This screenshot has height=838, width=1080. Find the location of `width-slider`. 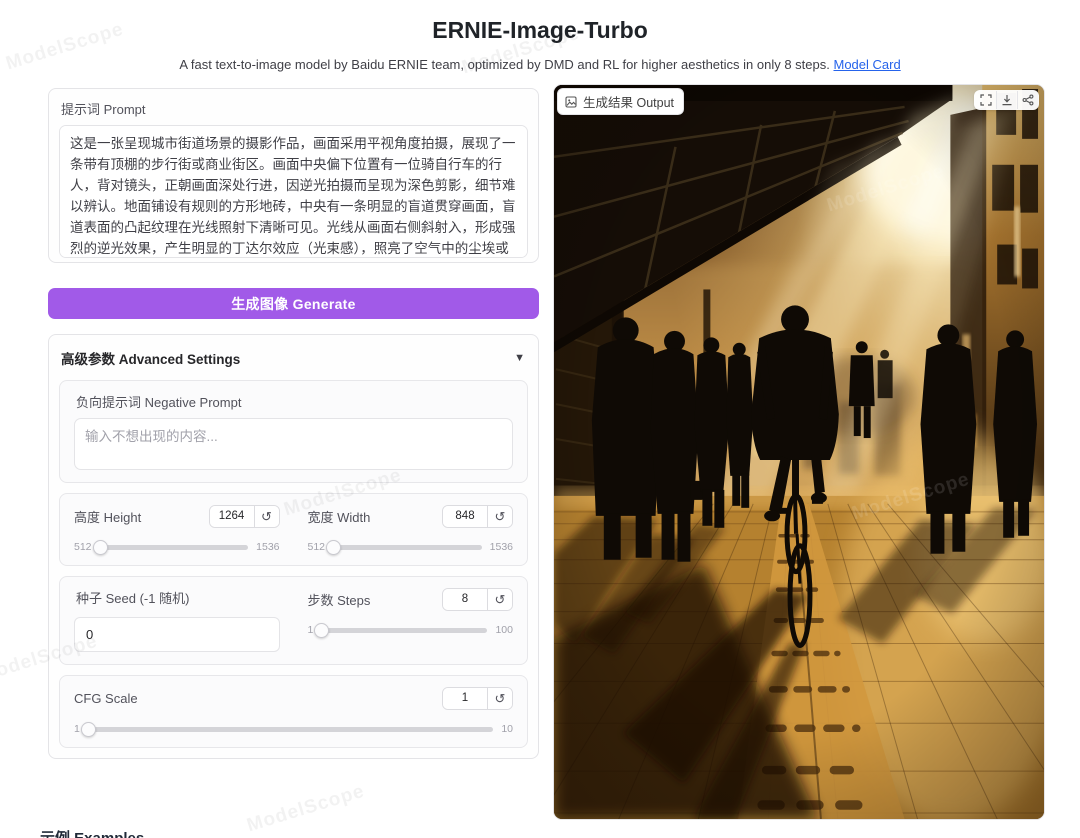

width-slider is located at coordinates (404, 547).